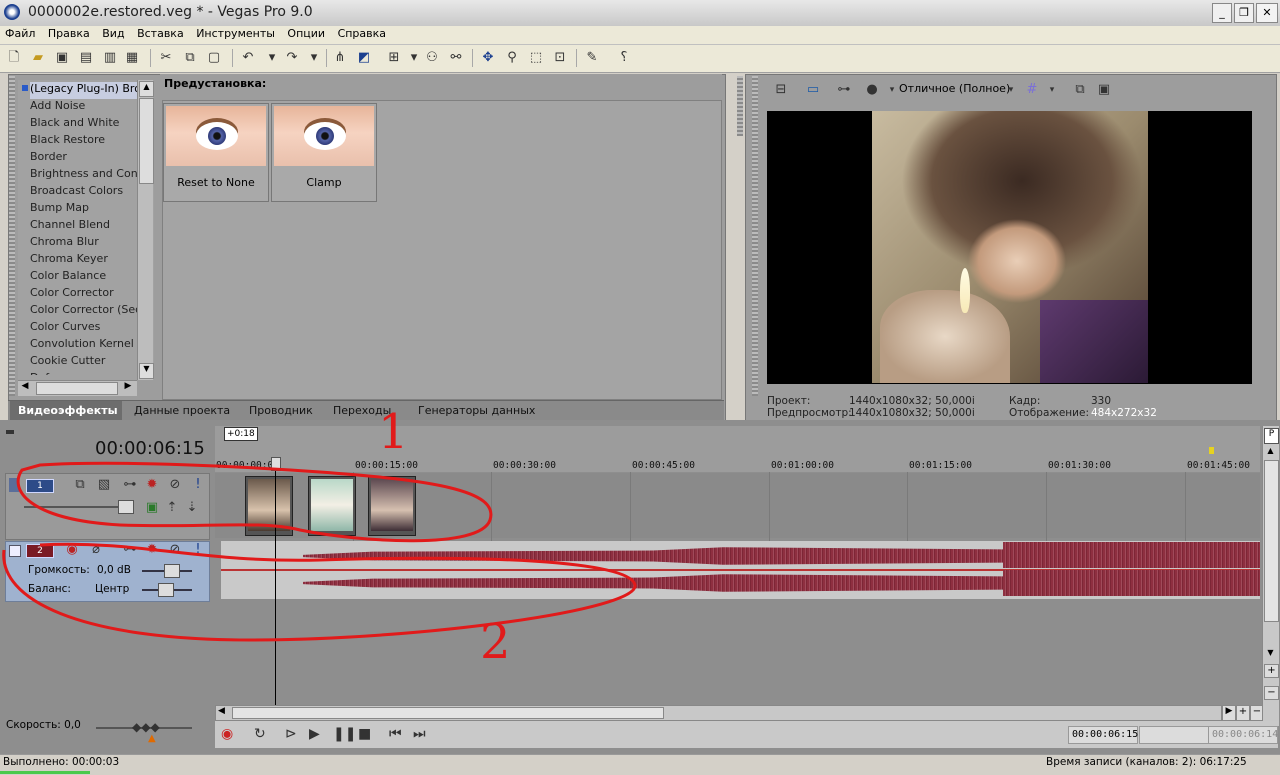 Image resolution: width=1280 pixels, height=775 pixels. Describe the element at coordinates (260, 734) in the screenshot. I see `loop-playback-icon: ↻` at that location.